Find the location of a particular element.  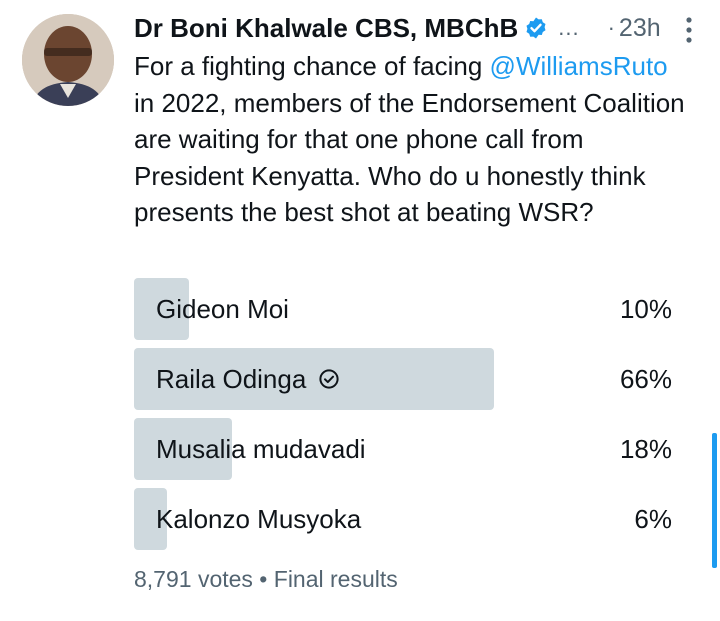

avatar-image is located at coordinates (68, 60).